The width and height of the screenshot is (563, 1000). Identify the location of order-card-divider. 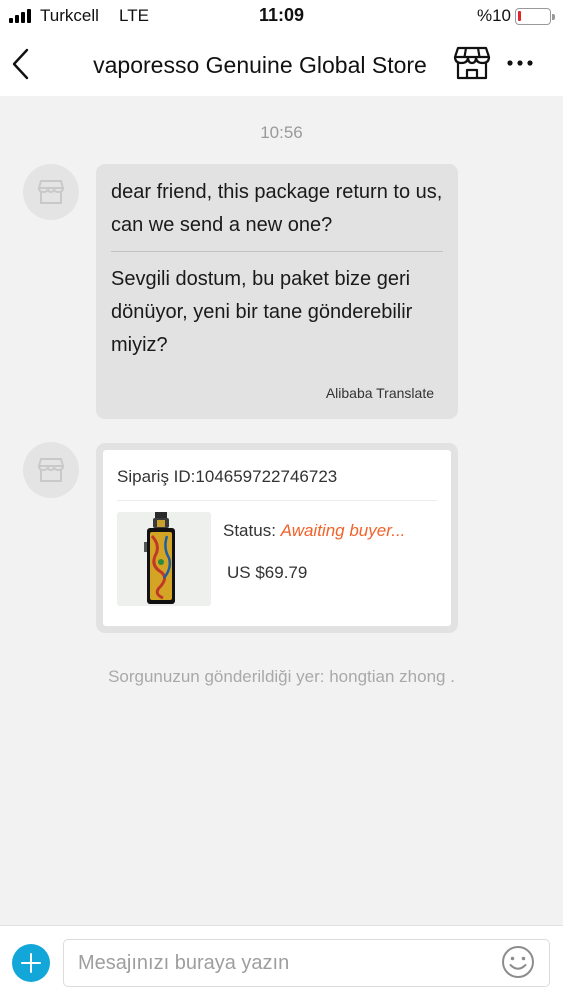
(277, 500).